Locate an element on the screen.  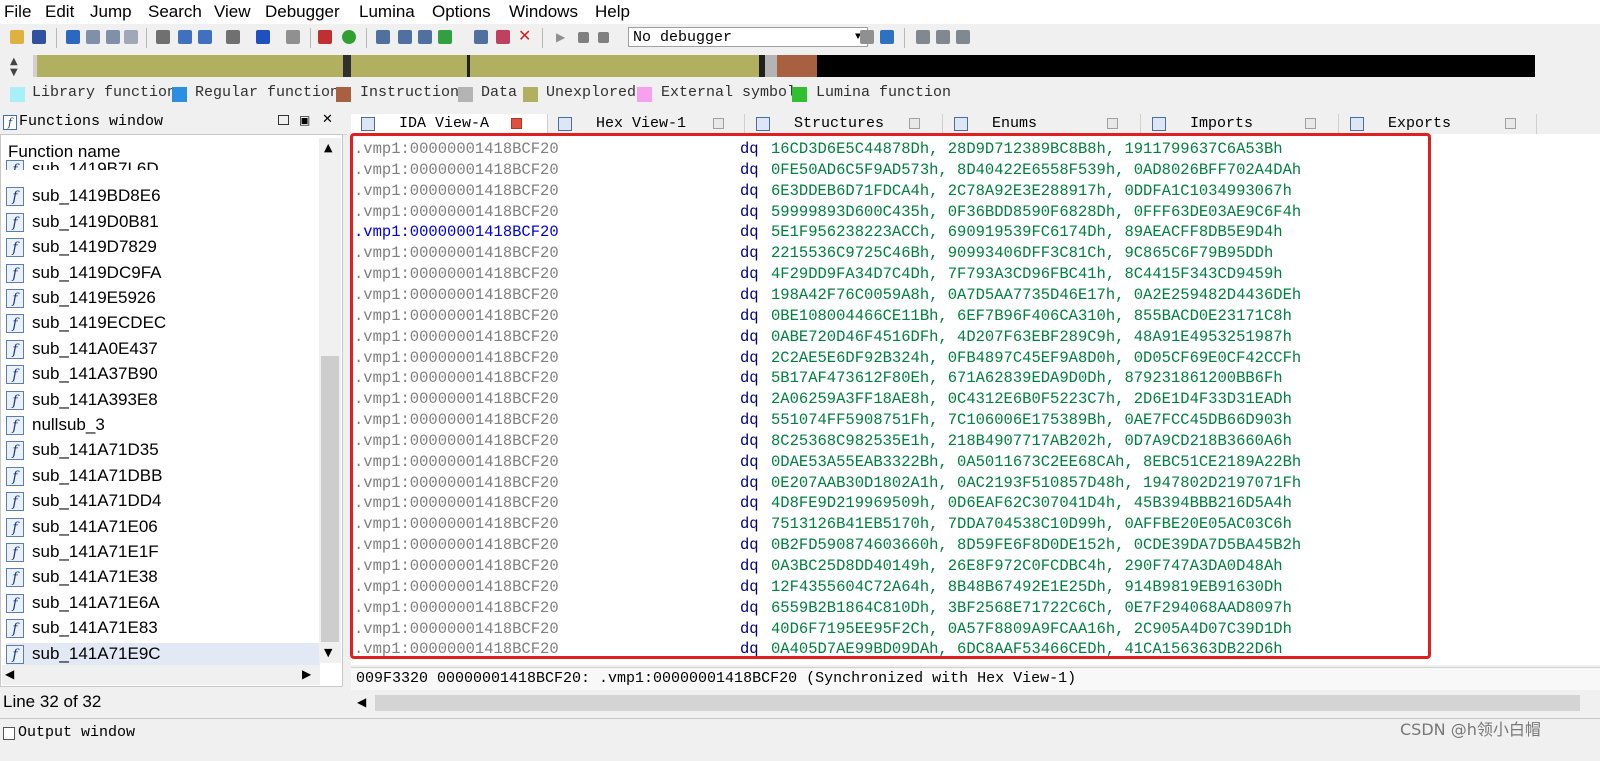
close-window-icon: ✕ is located at coordinates (327, 119).